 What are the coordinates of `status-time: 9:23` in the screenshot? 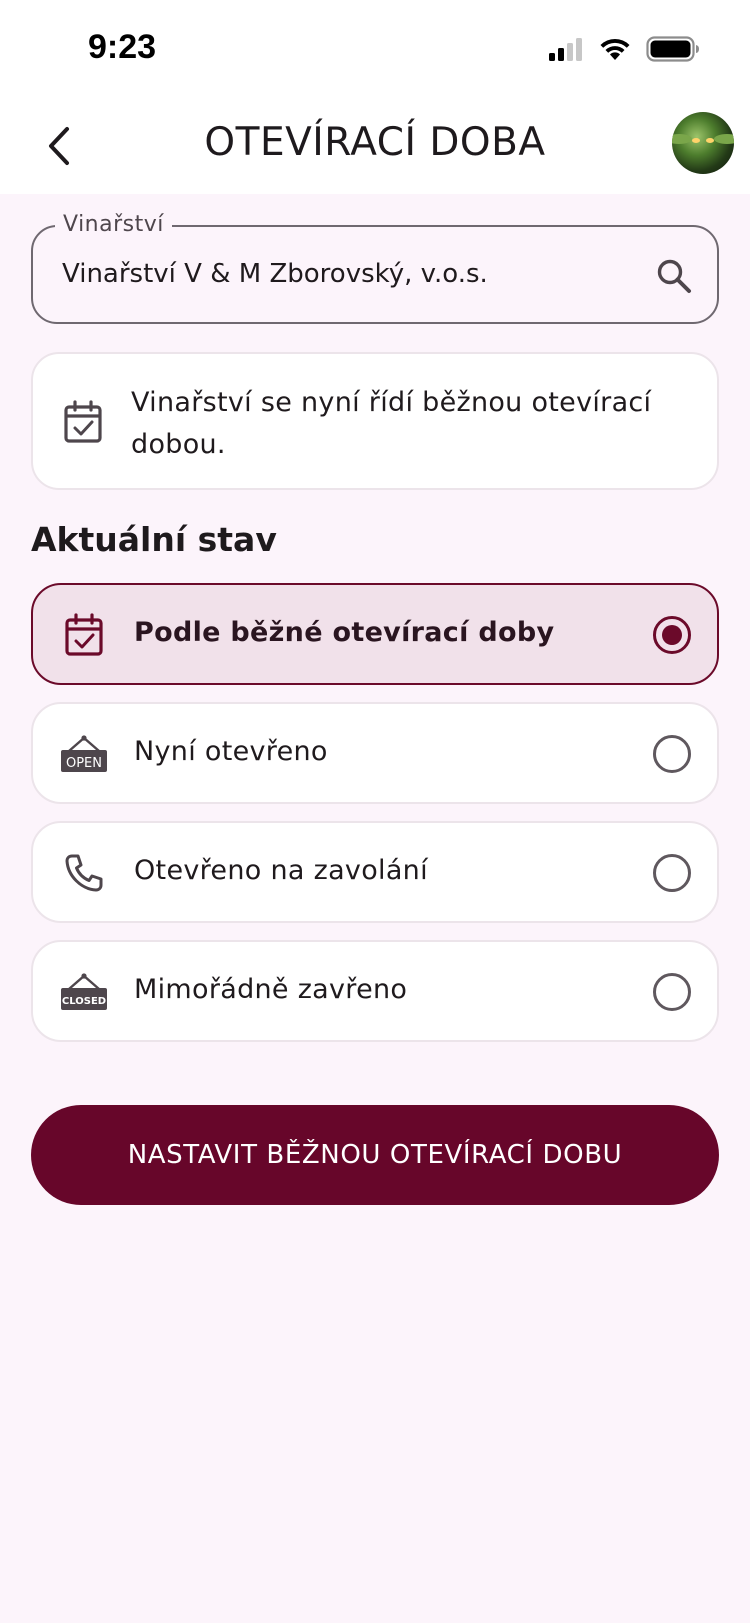 It's located at (122, 47).